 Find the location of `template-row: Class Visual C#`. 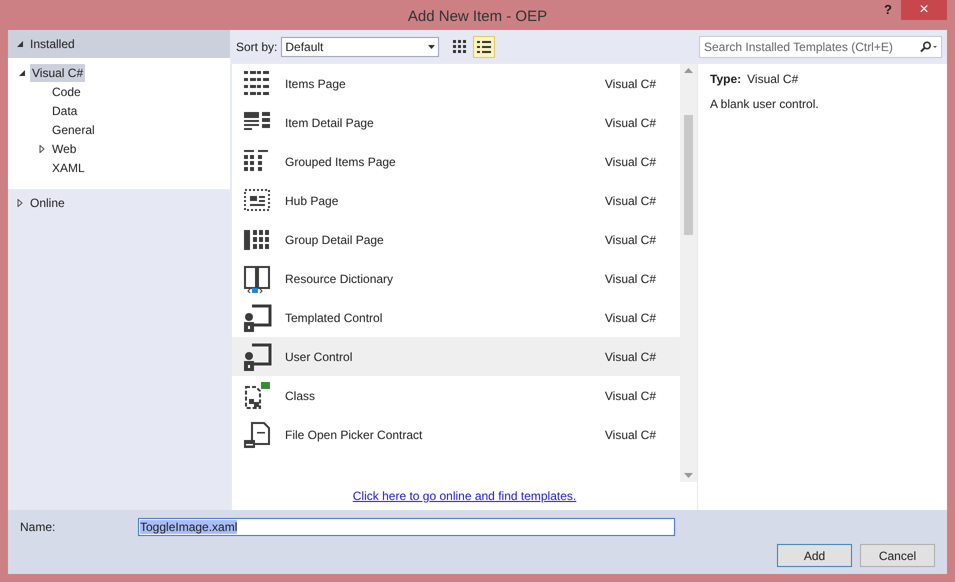

template-row: Class Visual C# is located at coordinates (456, 395).